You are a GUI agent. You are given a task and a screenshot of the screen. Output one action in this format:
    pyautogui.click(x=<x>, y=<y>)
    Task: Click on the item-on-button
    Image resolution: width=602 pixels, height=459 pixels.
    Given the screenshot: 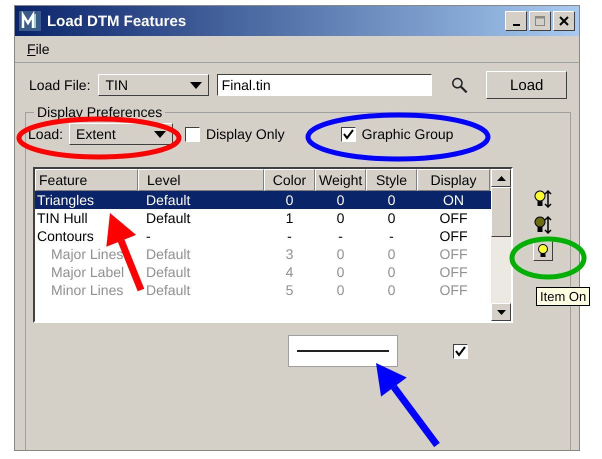 What is the action you would take?
    pyautogui.click(x=543, y=251)
    